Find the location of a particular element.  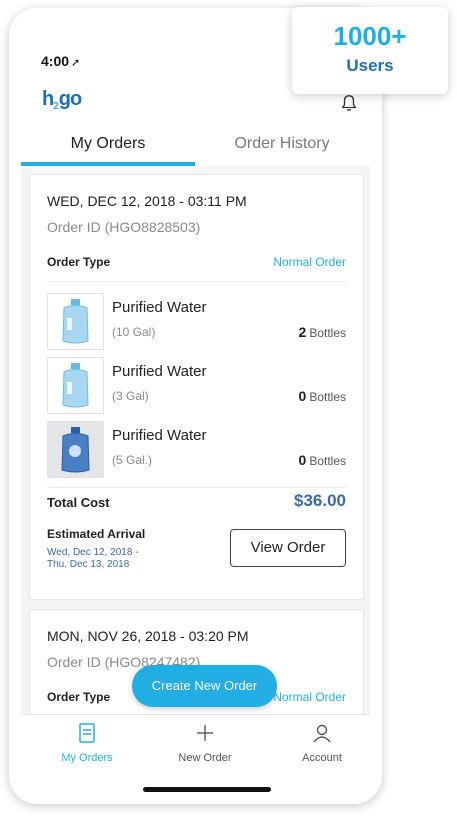

total-cost-label: Total Cost is located at coordinates (78, 502).